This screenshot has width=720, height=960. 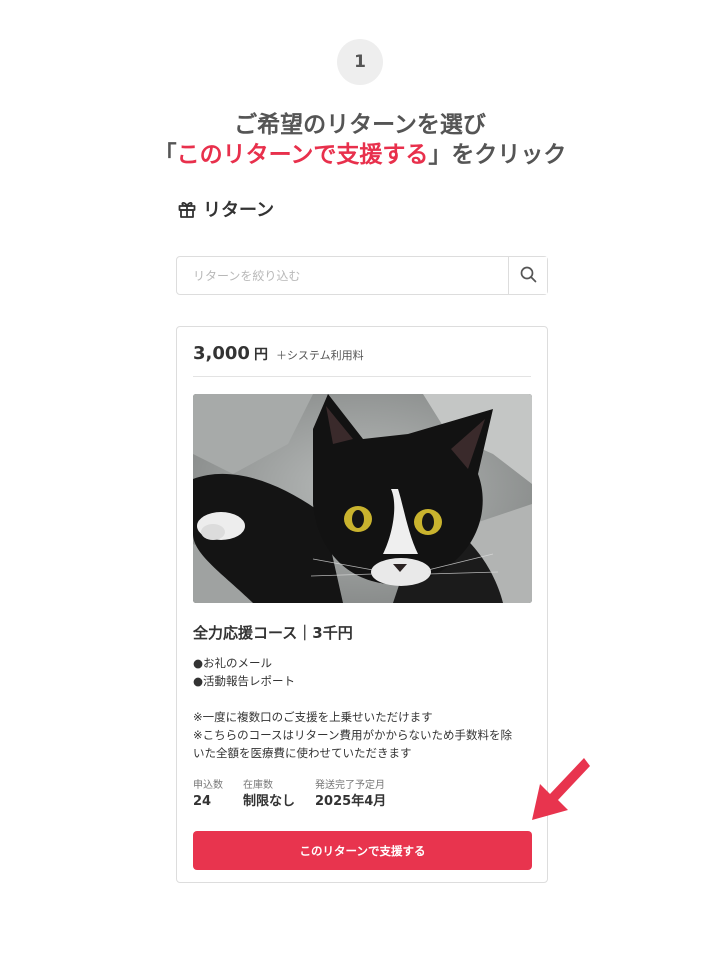 What do you see at coordinates (497, 155) in the screenshot?
I see `instruction-suffix: 」をクリック` at bounding box center [497, 155].